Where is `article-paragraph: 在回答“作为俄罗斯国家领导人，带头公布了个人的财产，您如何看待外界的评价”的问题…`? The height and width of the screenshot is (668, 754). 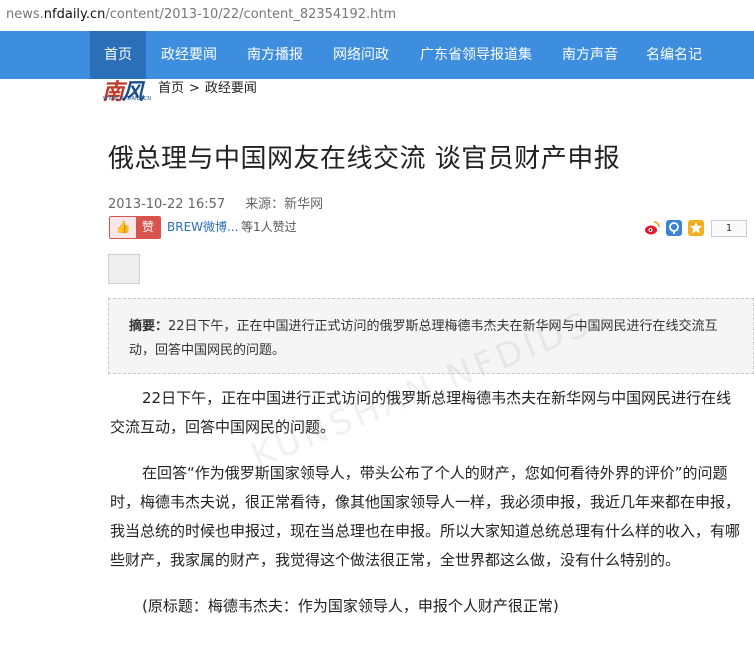
article-paragraph: 在回答“作为俄罗斯国家领导人，带头公布了个人的财产，您如何看待外界的评价”的问题… is located at coordinates (425, 516).